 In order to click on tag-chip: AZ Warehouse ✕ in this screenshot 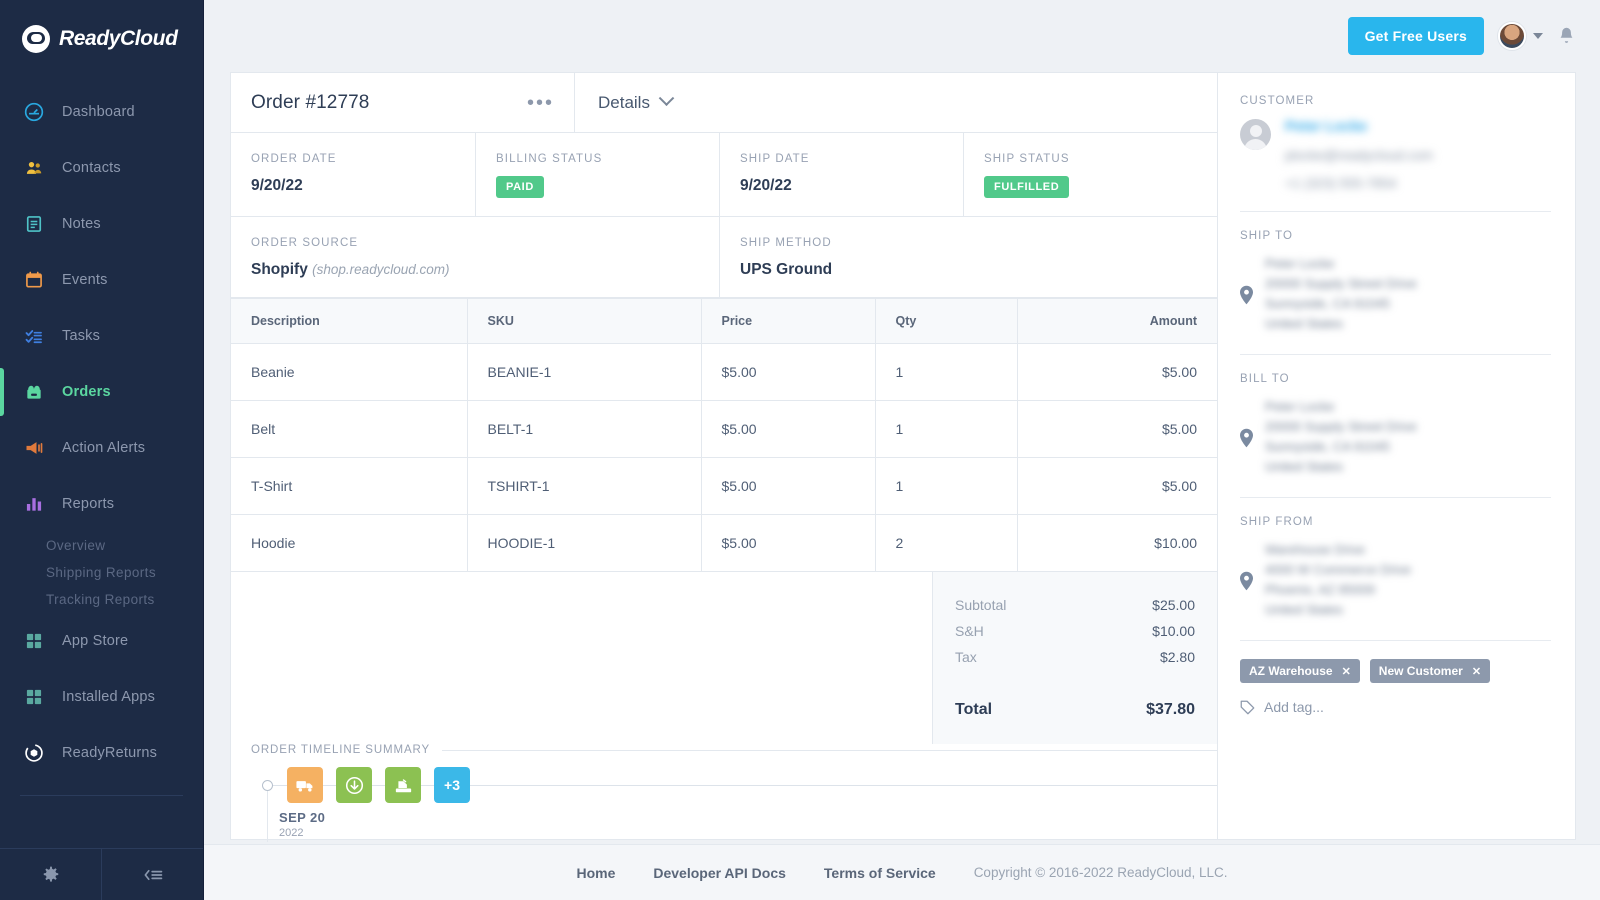, I will do `click(1300, 671)`.